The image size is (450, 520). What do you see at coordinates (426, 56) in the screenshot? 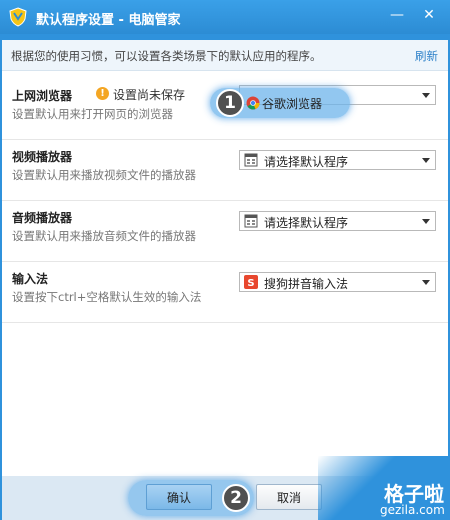
I see `refresh-link: 刷新` at bounding box center [426, 56].